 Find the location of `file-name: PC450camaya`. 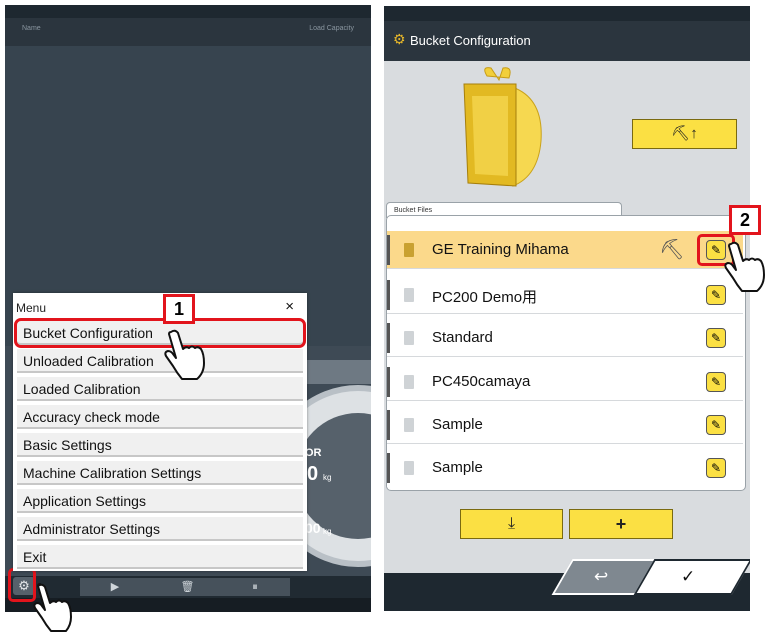

file-name: PC450camaya is located at coordinates (481, 381).